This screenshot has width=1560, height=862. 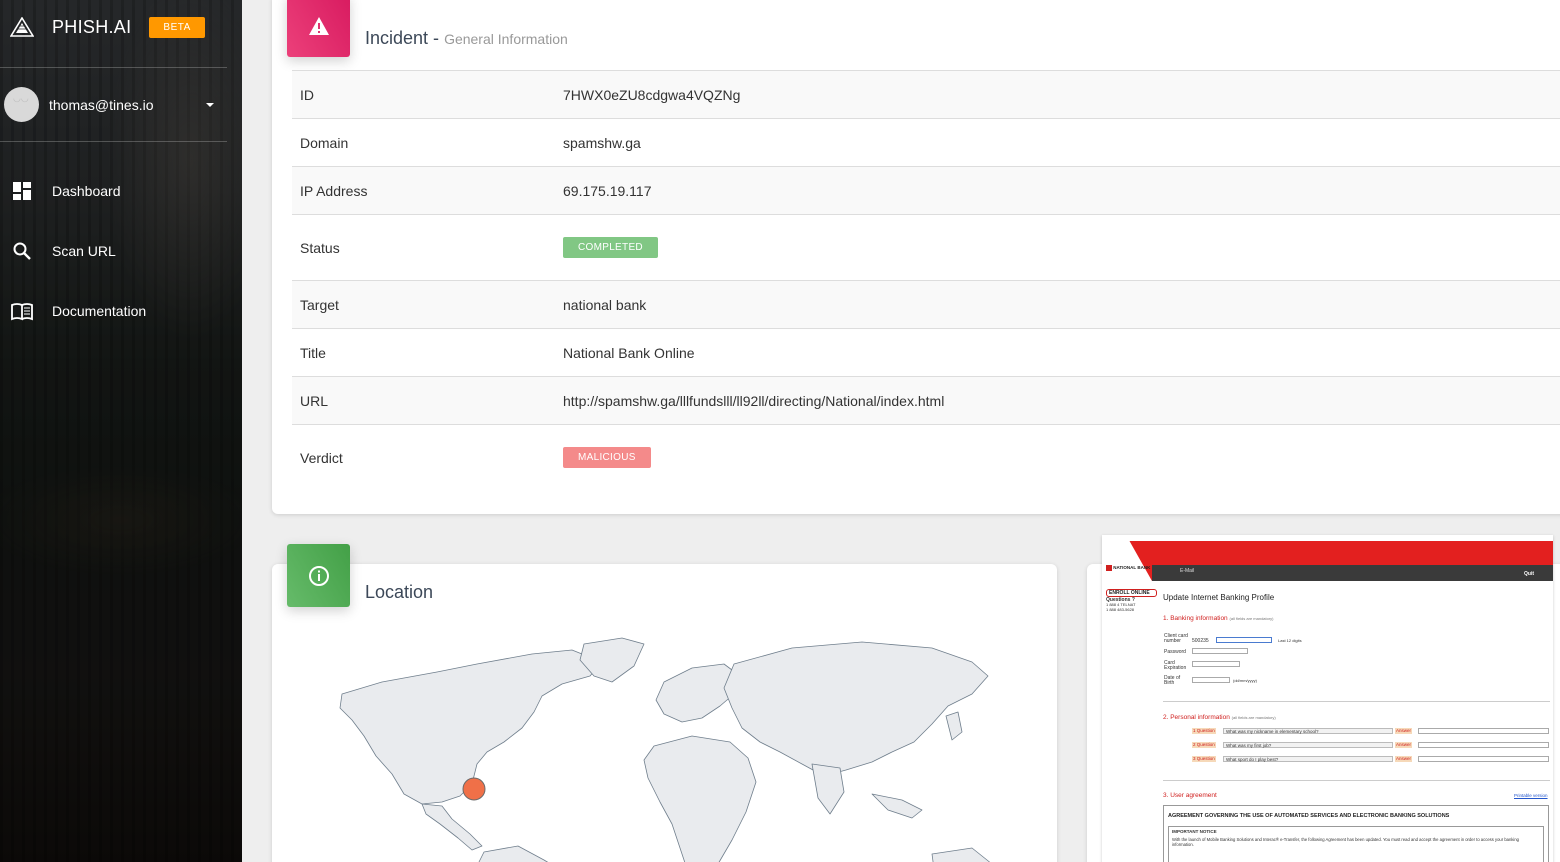 I want to click on brand: PHISH.AI BETA, so click(x=107, y=27).